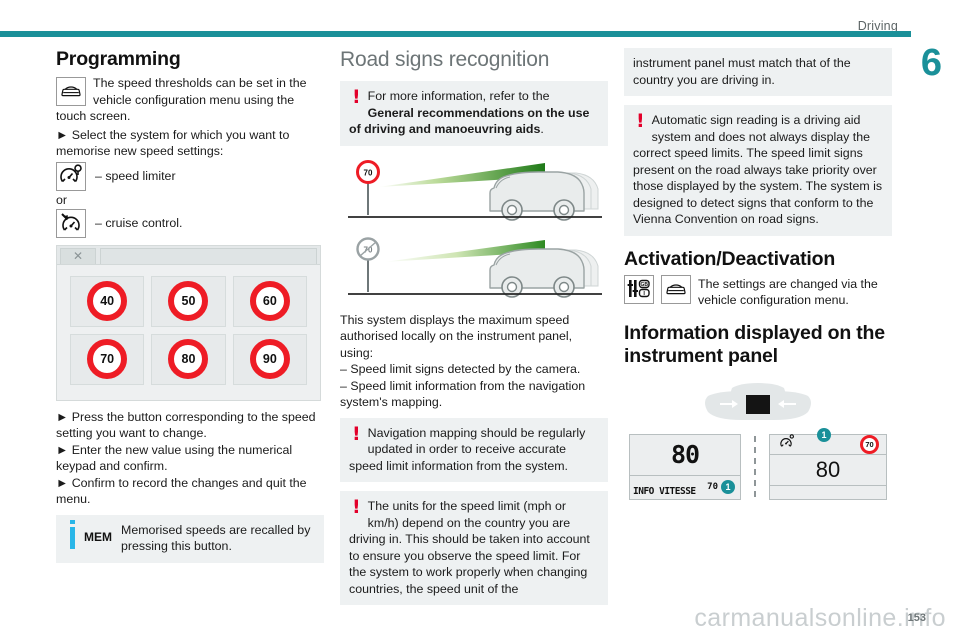  Describe the element at coordinates (139, 223) in the screenshot. I see `option-cruise-control-label: – cruise control.` at that location.